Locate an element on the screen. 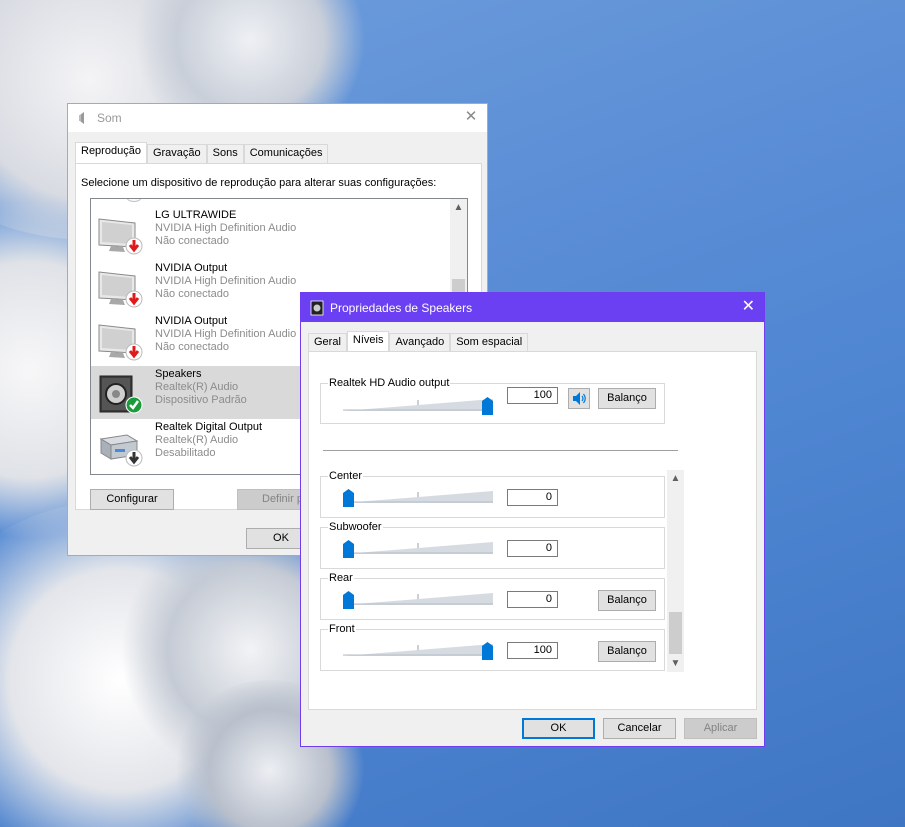 Image resolution: width=905 pixels, height=827 pixels. subwoofer-label: Subwoofer is located at coordinates (355, 527).